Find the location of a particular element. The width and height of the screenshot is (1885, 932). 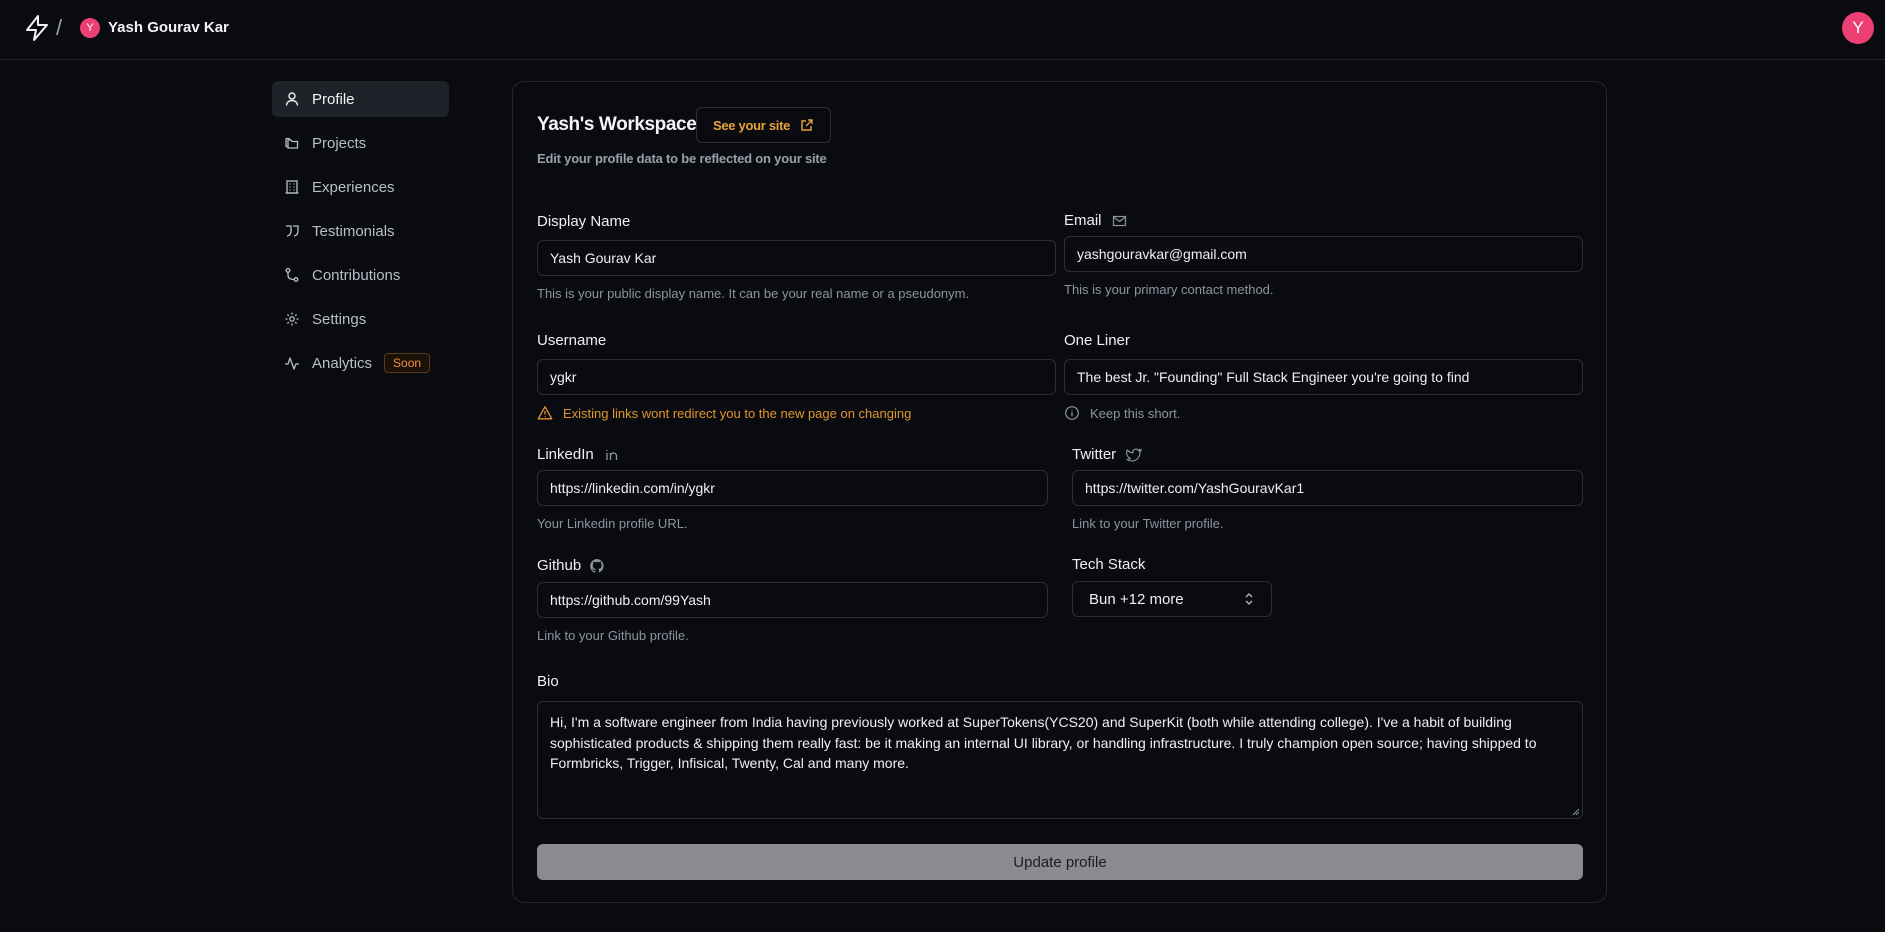

see-site-label: See your site is located at coordinates (752, 125).